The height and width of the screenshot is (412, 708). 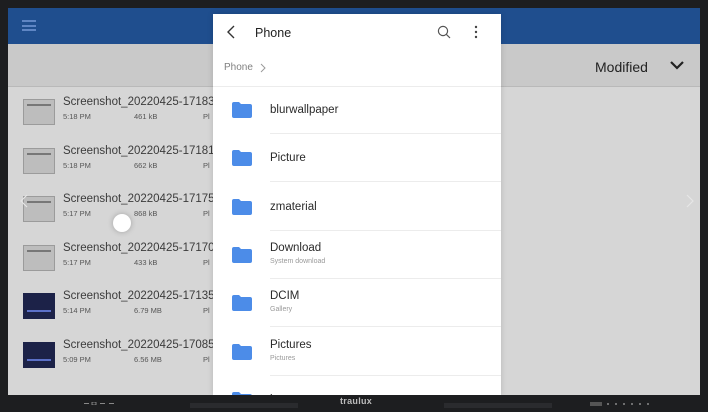 What do you see at coordinates (357, 110) in the screenshot?
I see `folder-row: blurwallpaper` at bounding box center [357, 110].